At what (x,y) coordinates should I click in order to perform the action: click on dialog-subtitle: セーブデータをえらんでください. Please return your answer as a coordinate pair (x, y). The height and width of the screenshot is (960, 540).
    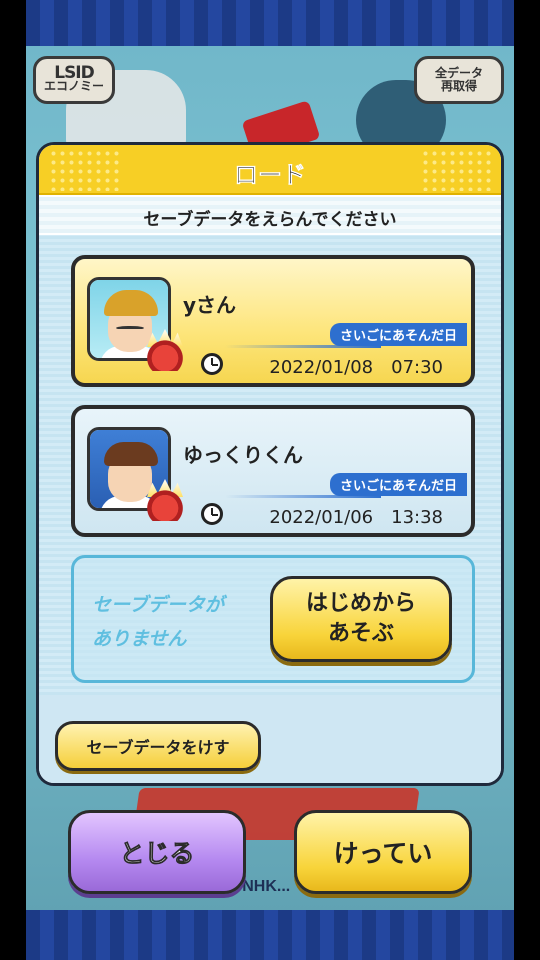
    Looking at the image, I should click on (270, 220).